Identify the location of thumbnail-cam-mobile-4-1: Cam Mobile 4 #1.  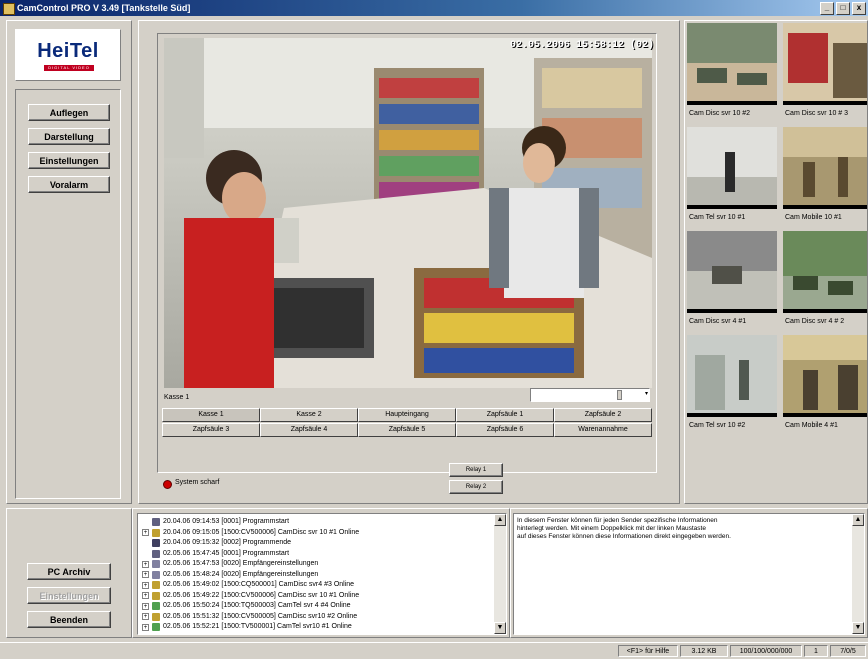
(825, 385).